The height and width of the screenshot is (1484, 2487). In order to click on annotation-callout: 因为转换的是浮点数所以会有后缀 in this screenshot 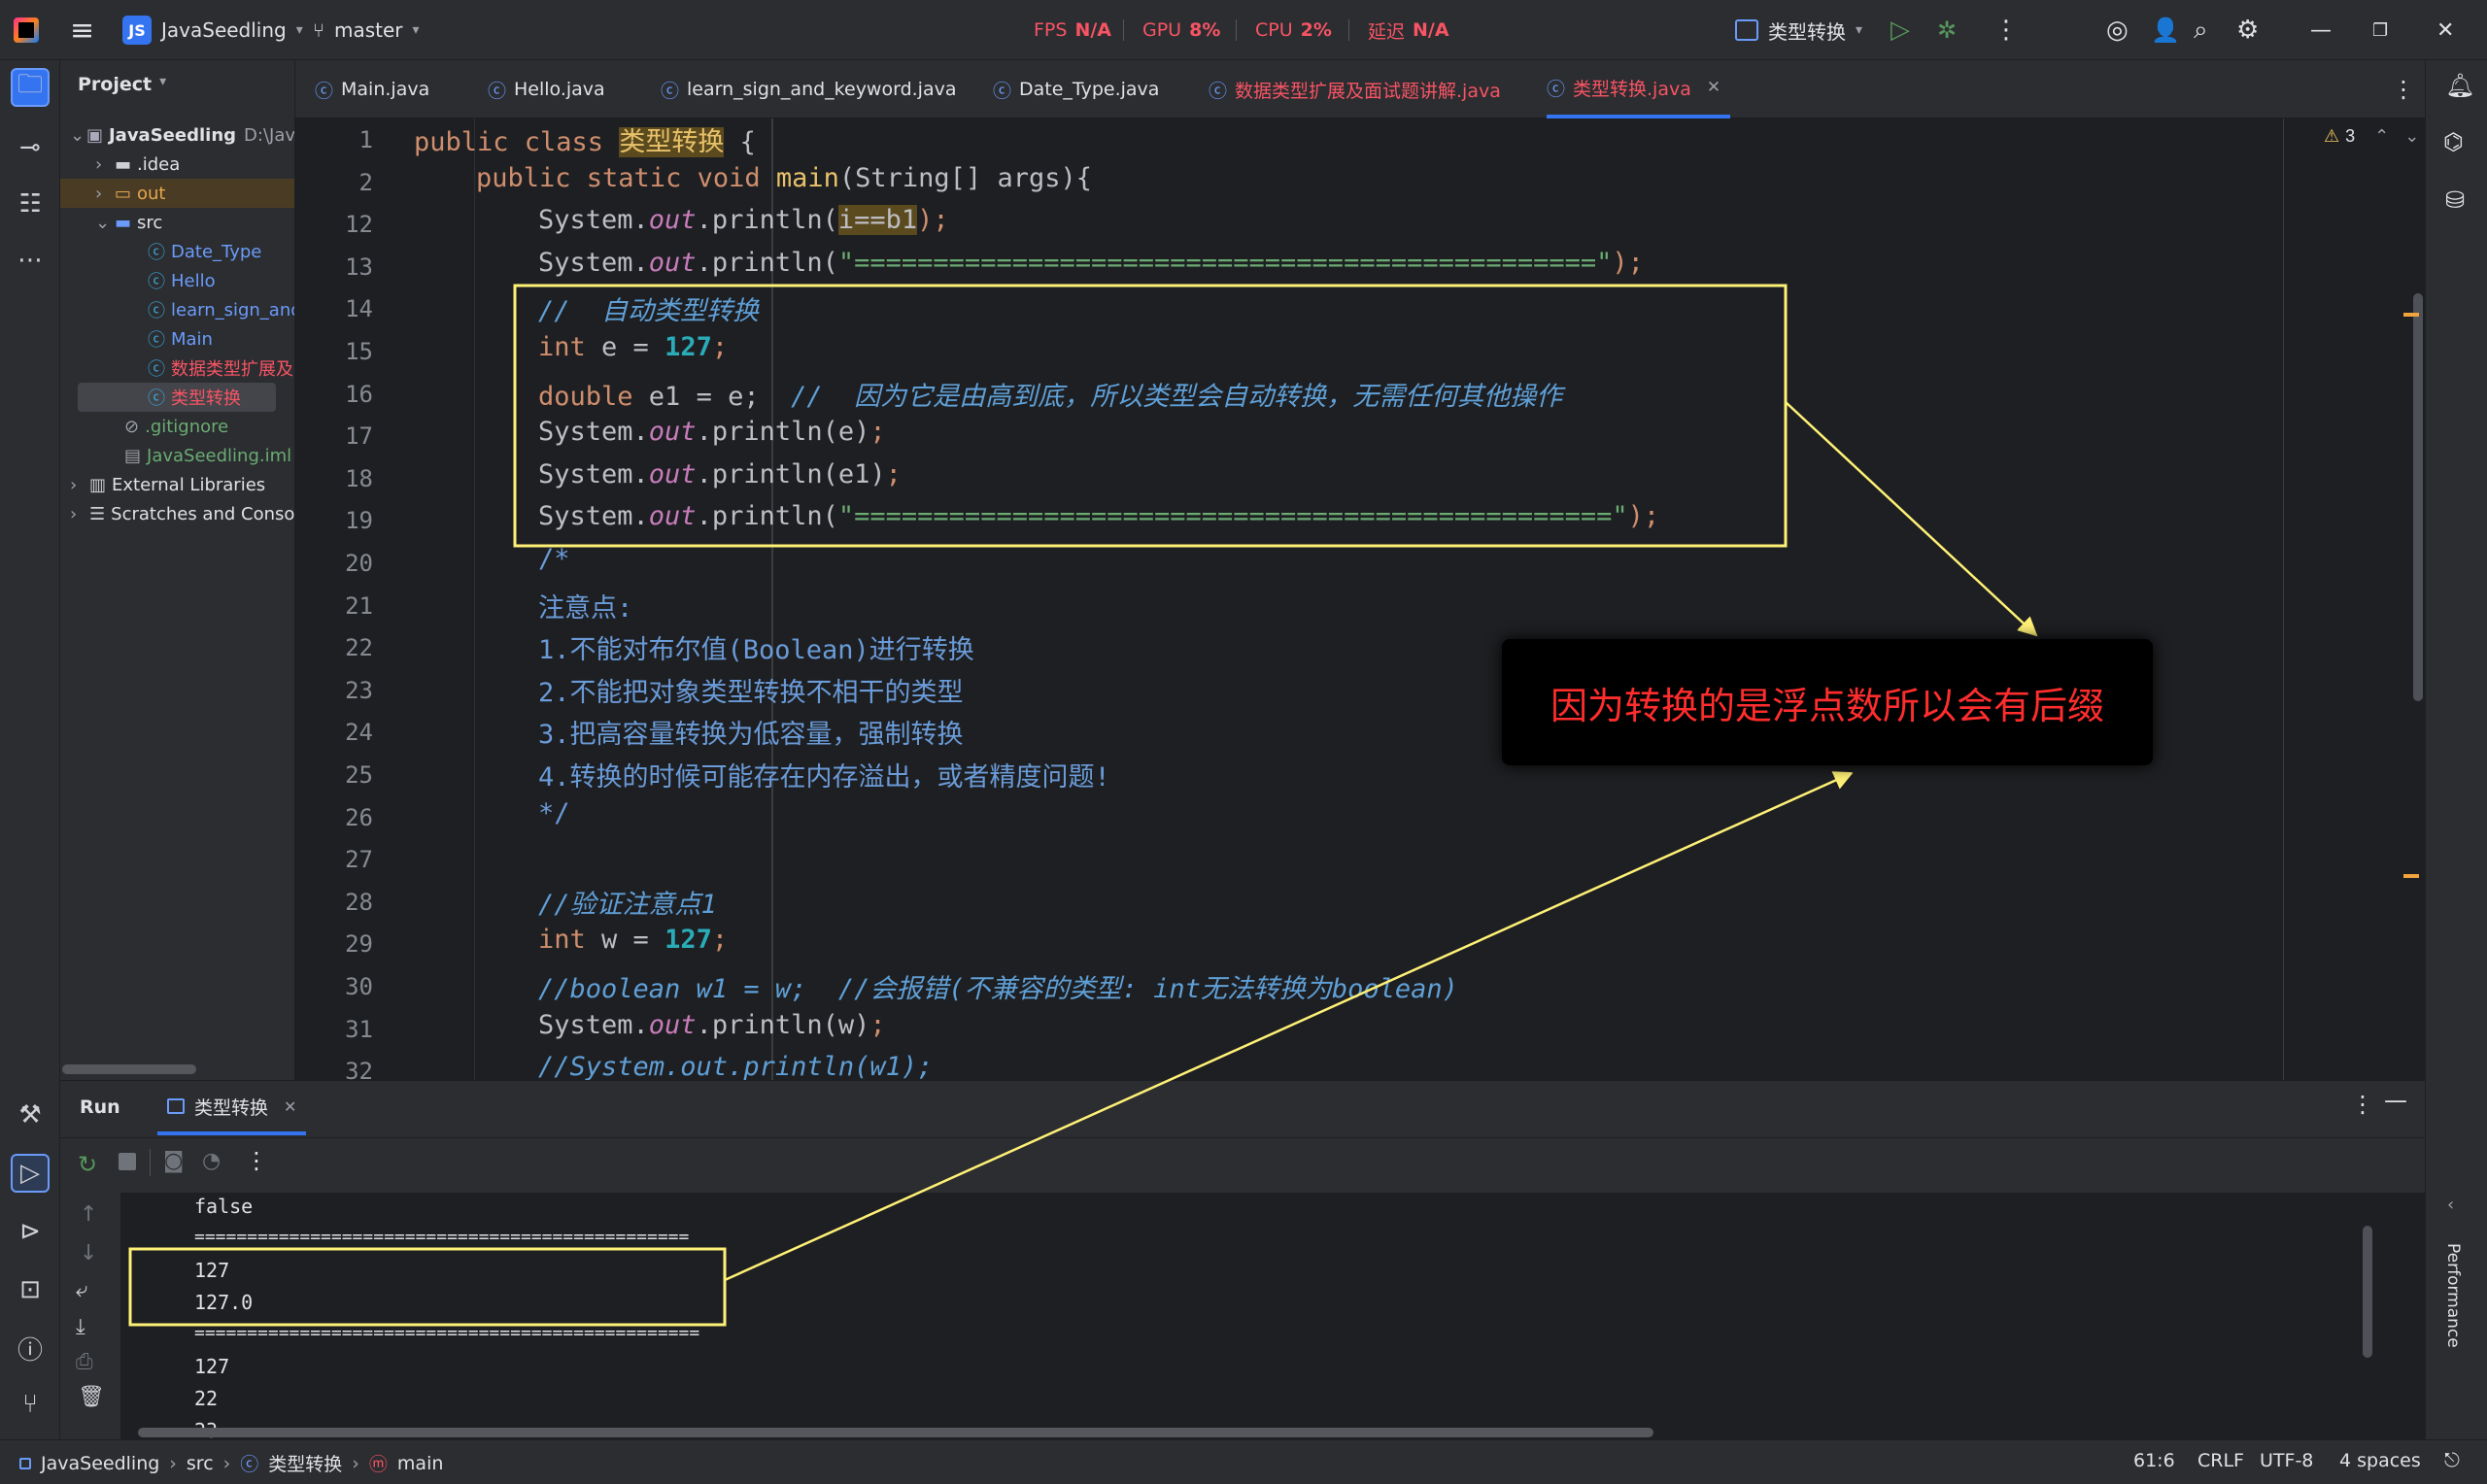, I will do `click(1827, 702)`.